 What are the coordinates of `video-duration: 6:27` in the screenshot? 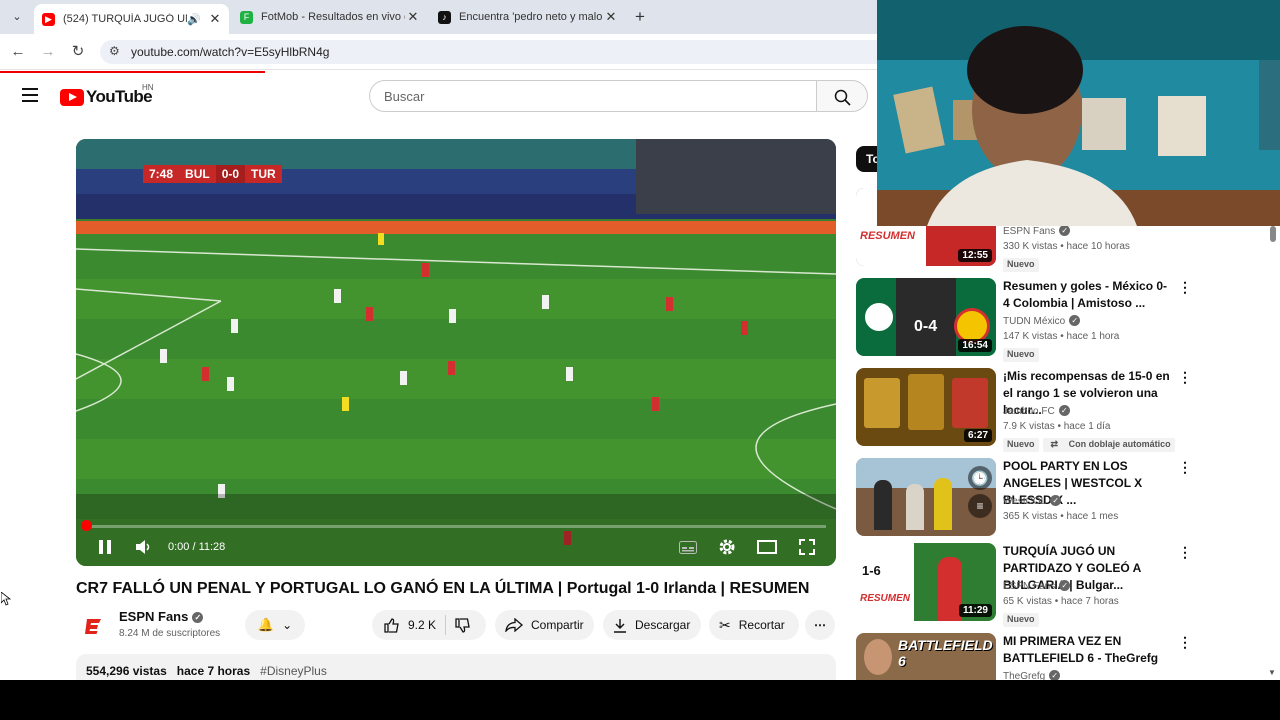 It's located at (977, 435).